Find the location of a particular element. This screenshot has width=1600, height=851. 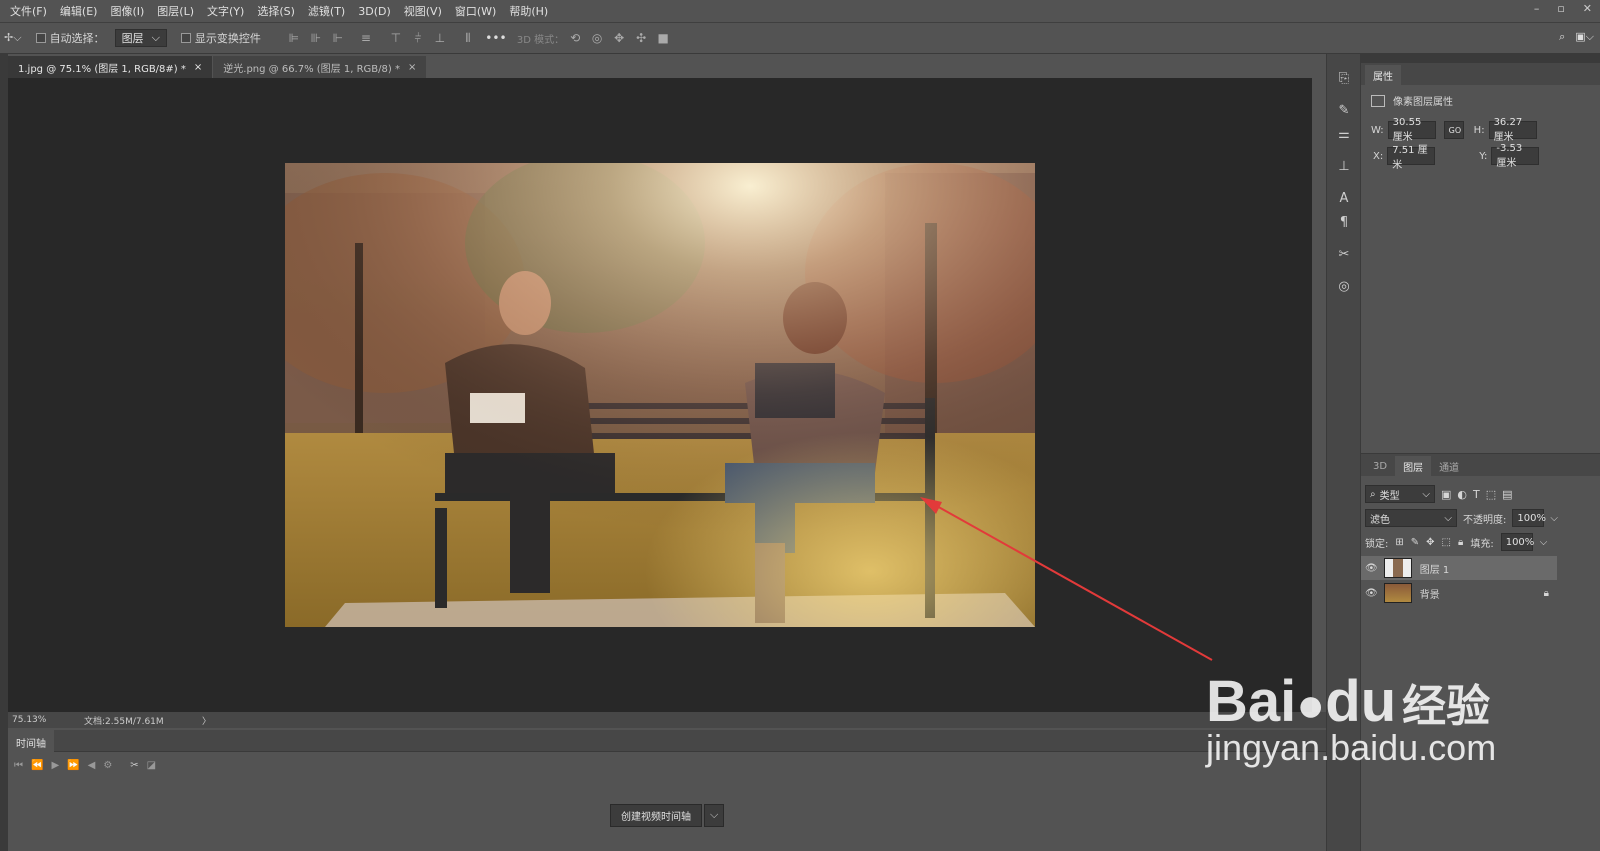

annotation-arrowhead is located at coordinates (931, 505).